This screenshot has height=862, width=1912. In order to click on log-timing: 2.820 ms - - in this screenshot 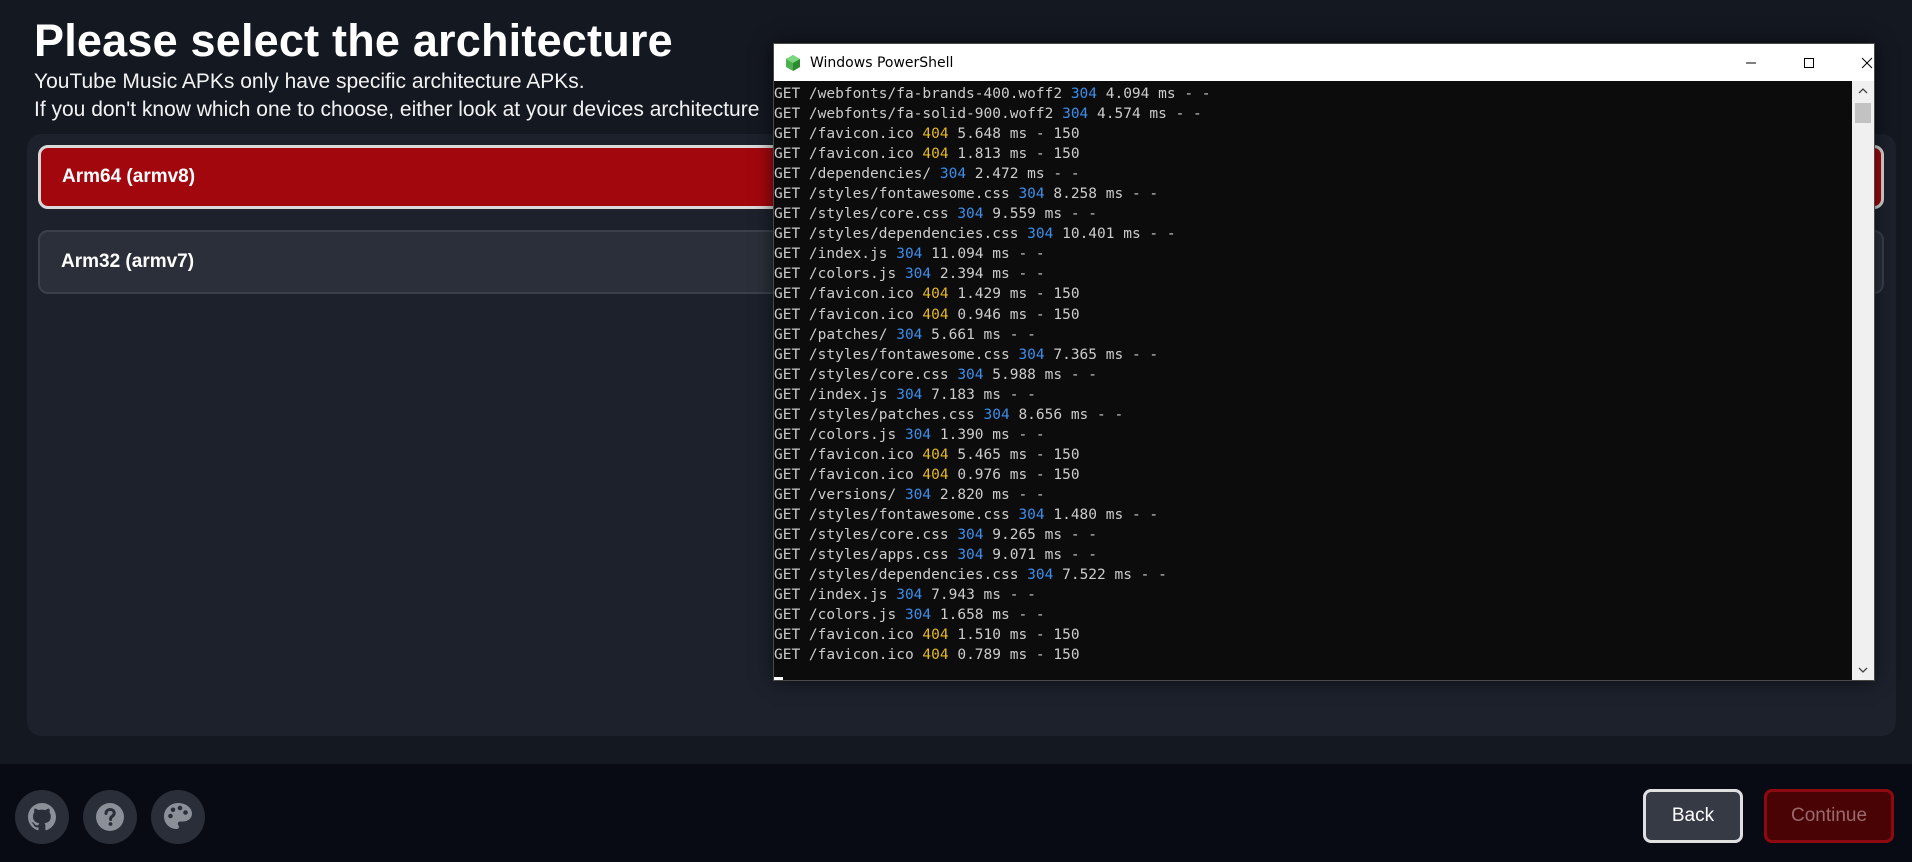, I will do `click(988, 494)`.